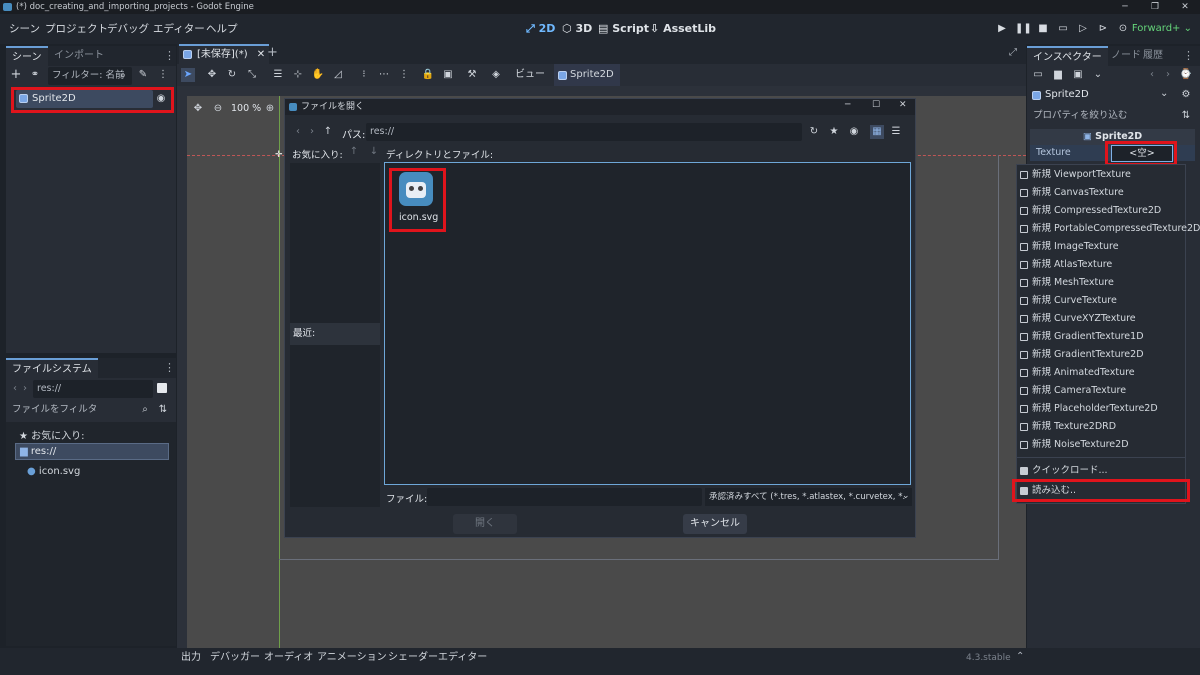  What do you see at coordinates (496, 75) in the screenshot?
I see `view-options-icon: ◈` at bounding box center [496, 75].